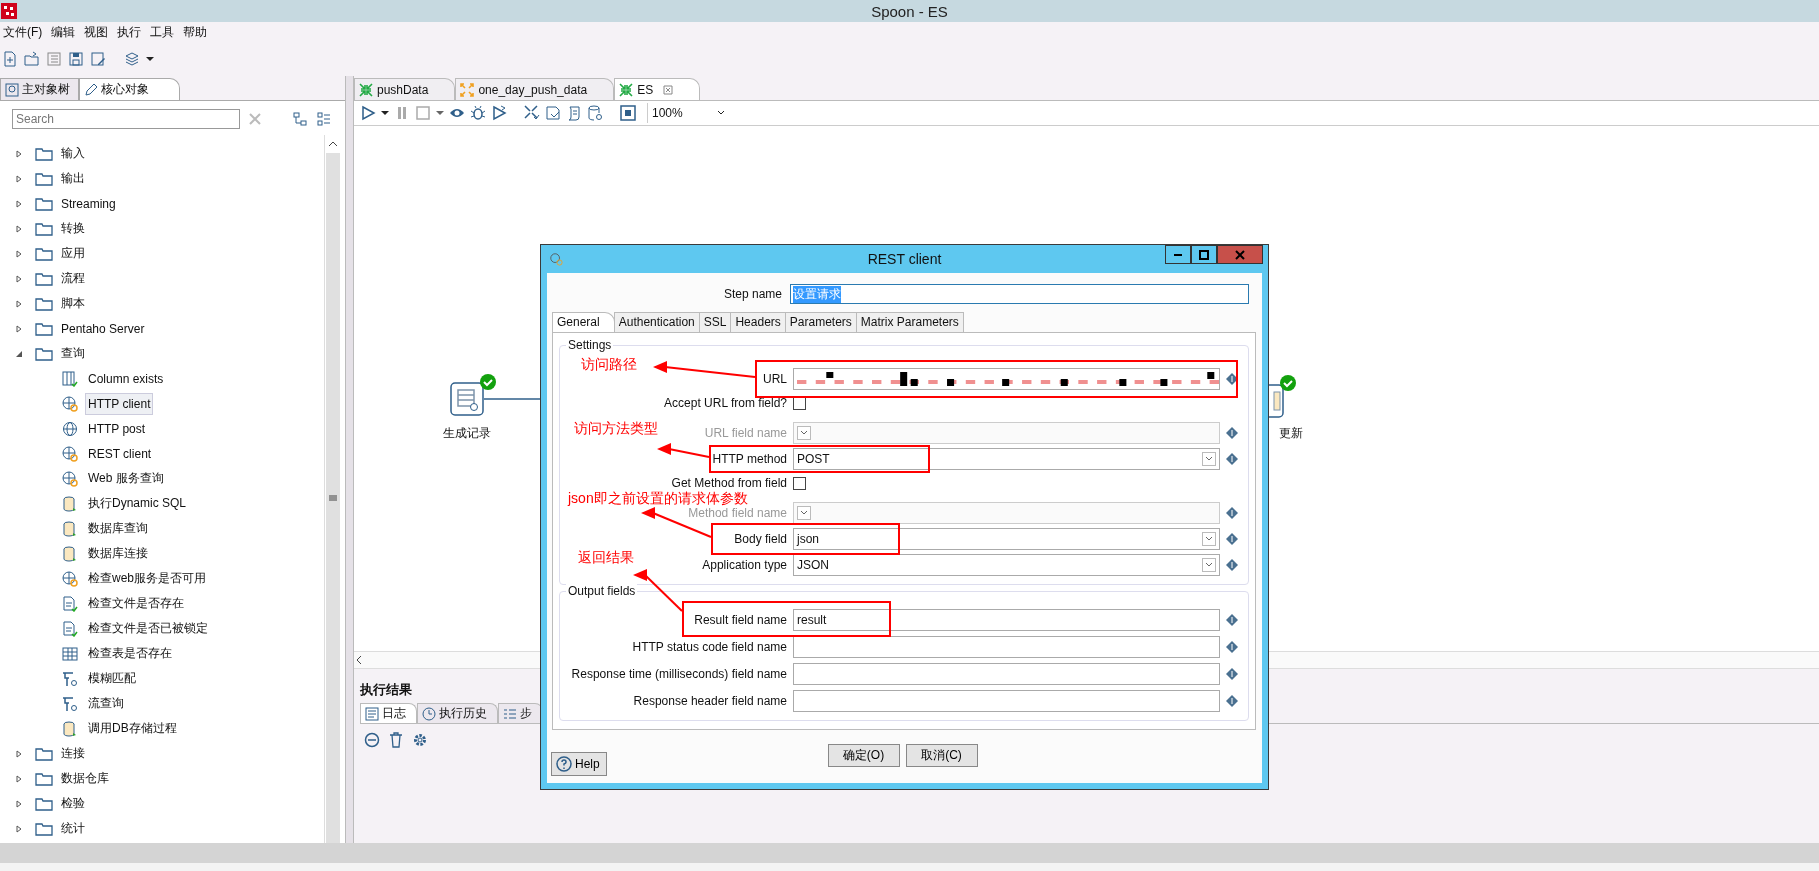 The image size is (1819, 871). What do you see at coordinates (73, 828) in the screenshot?
I see `tree-folder: 统计` at bounding box center [73, 828].